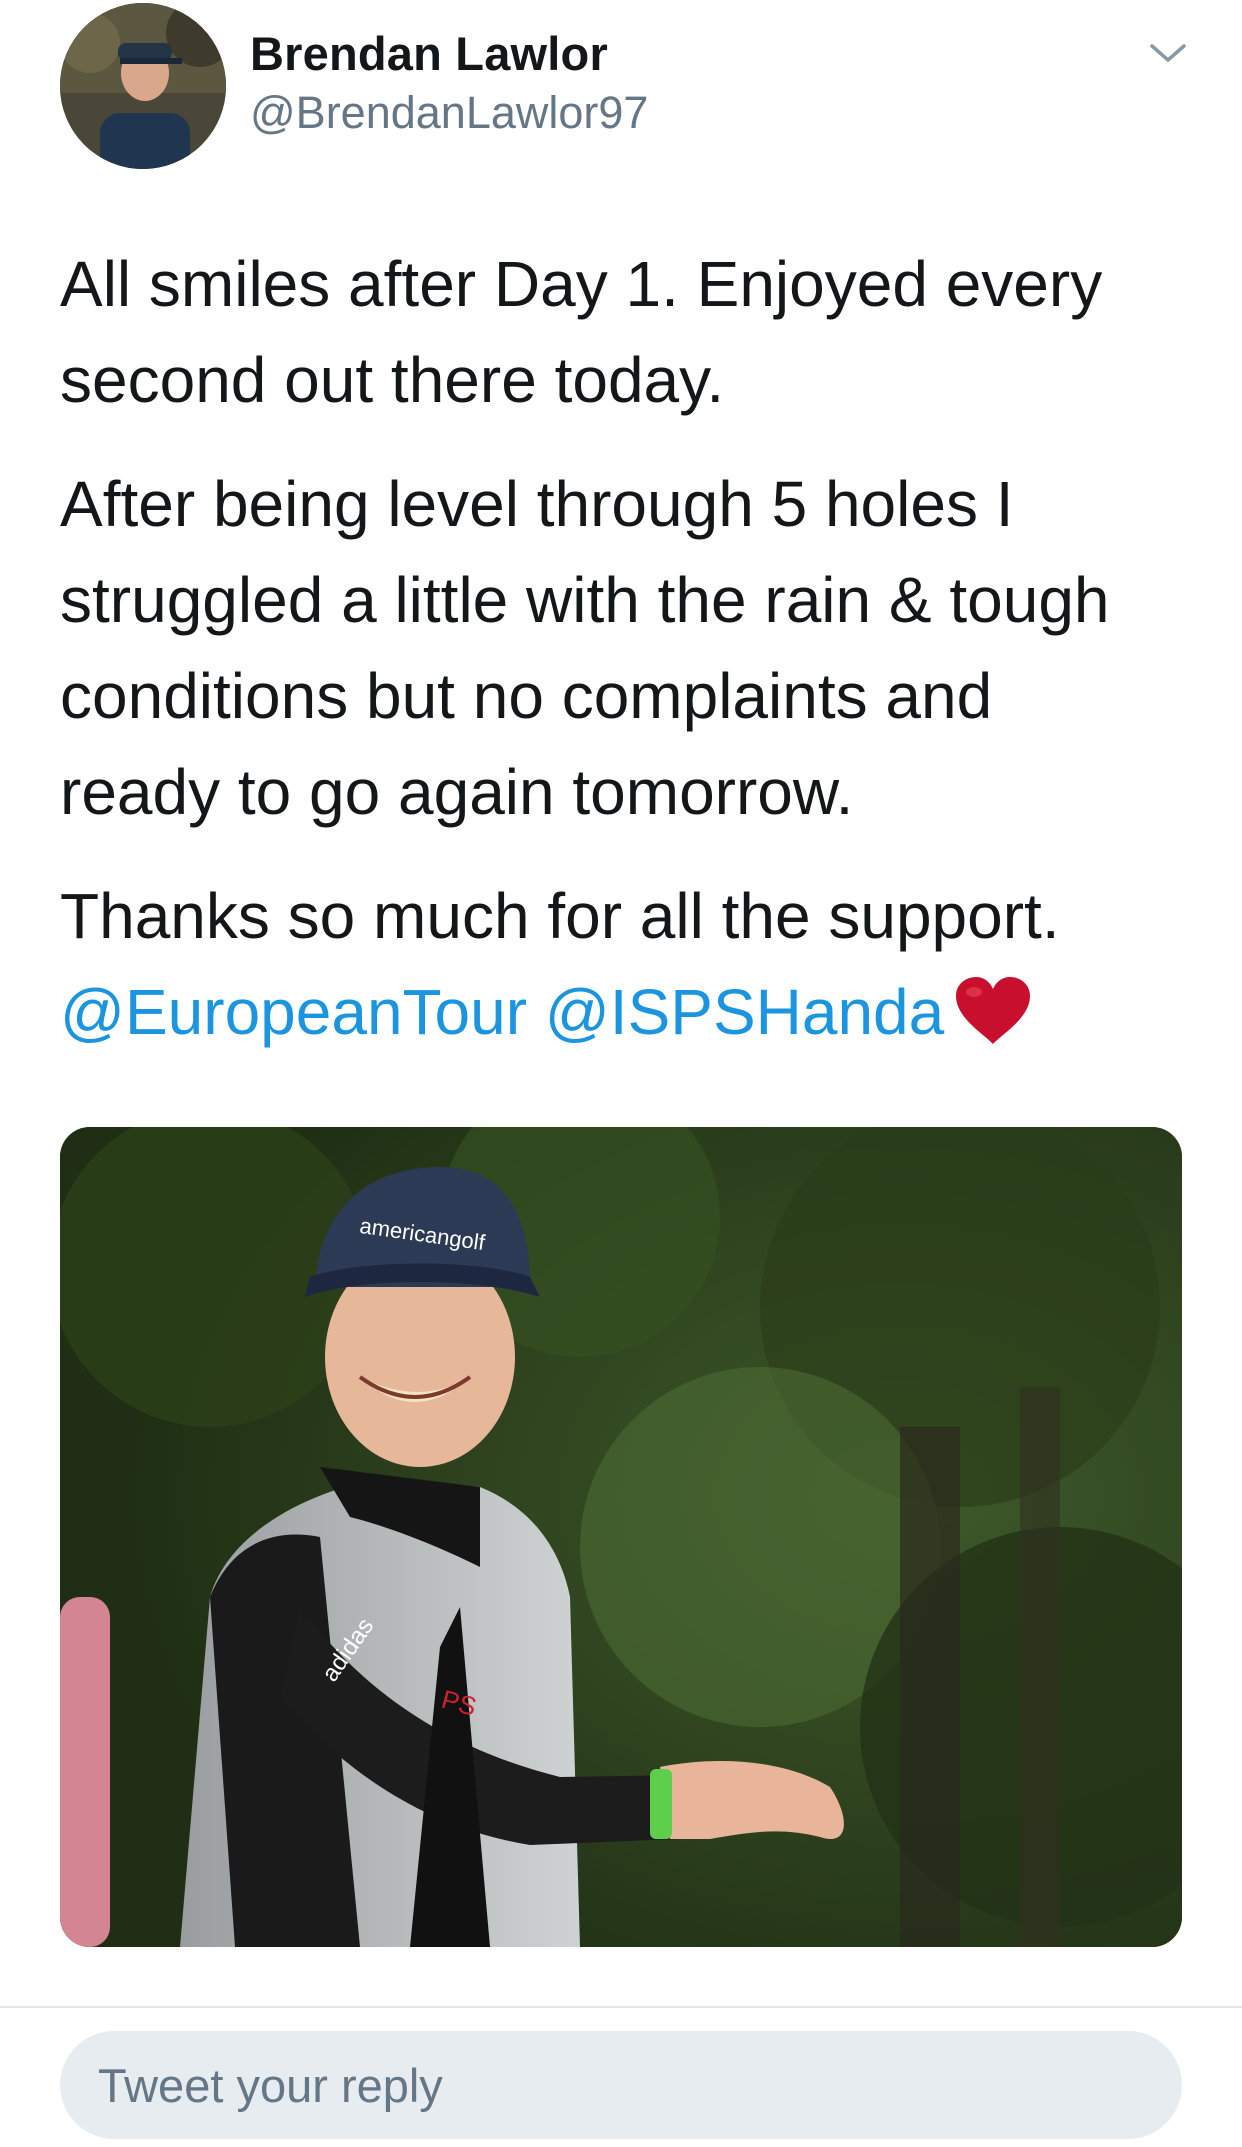  What do you see at coordinates (429, 53) in the screenshot?
I see `display-name: Brendan Lawlor` at bounding box center [429, 53].